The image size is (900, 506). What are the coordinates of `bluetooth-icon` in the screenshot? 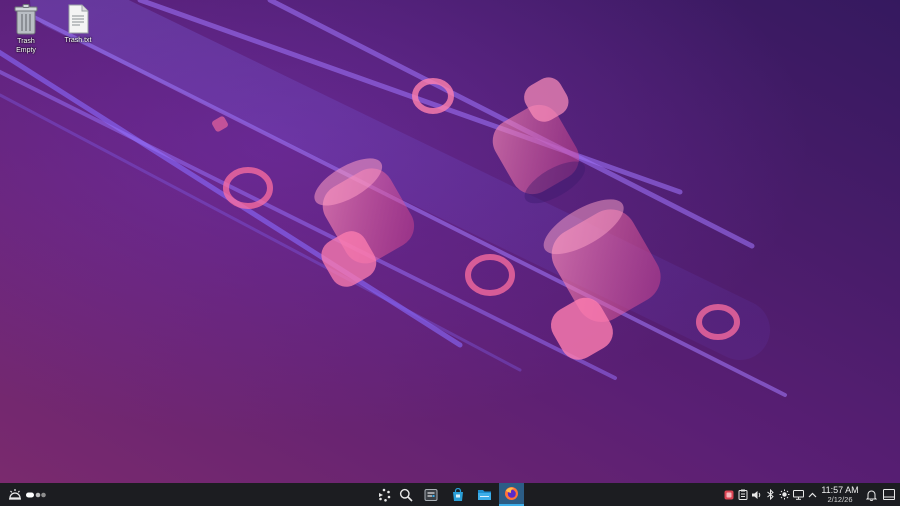 It's located at (770, 494).